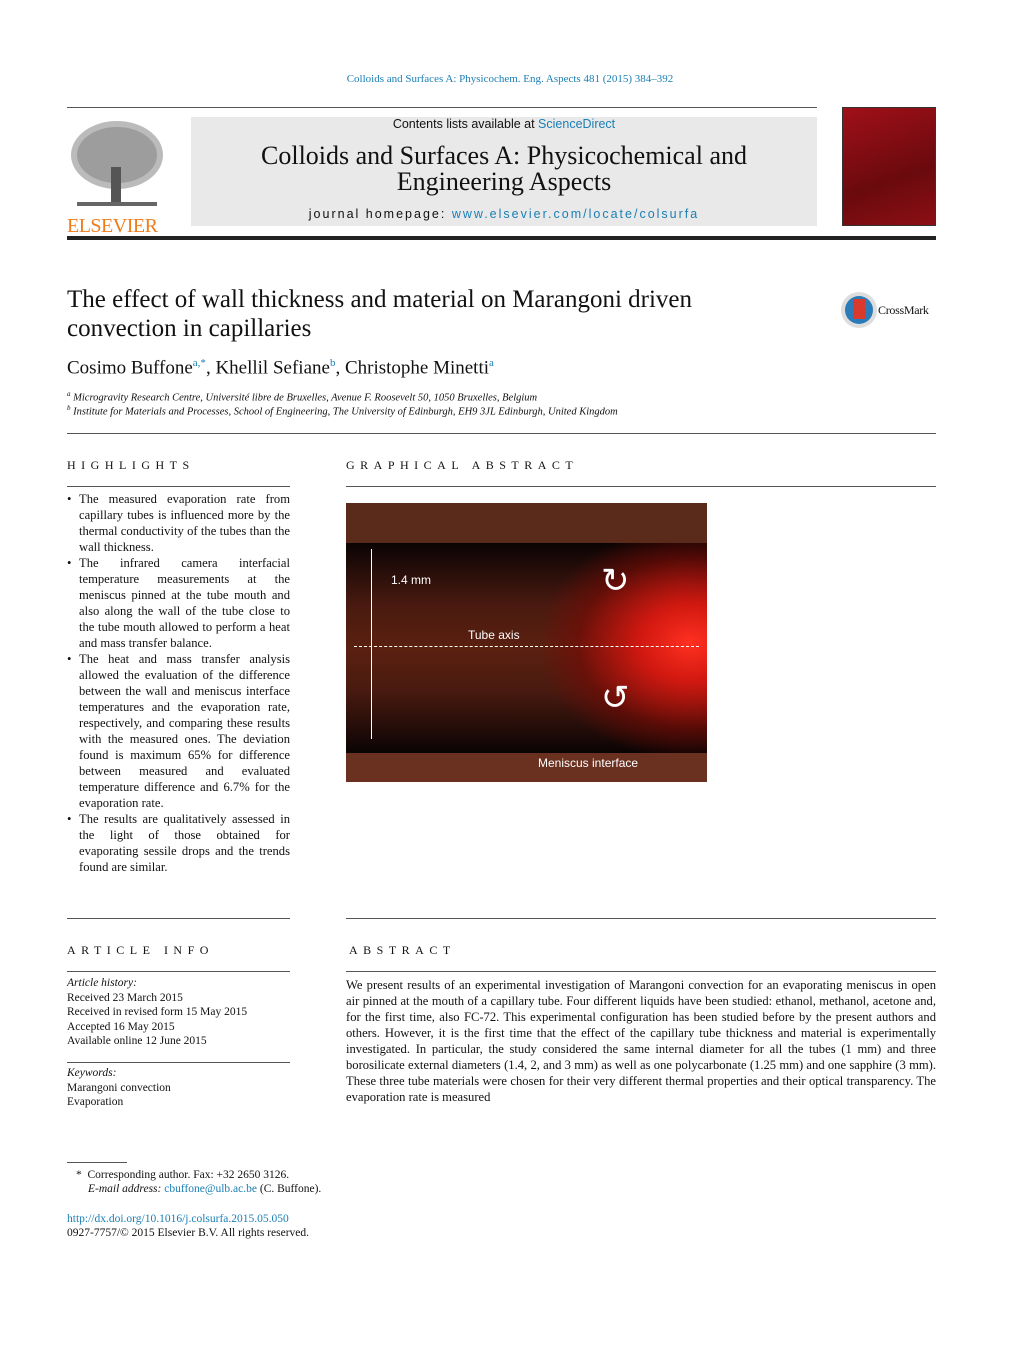 The width and height of the screenshot is (1020, 1351). Describe the element at coordinates (272, 367) in the screenshot. I see `author: Khellil Sefiane` at that location.